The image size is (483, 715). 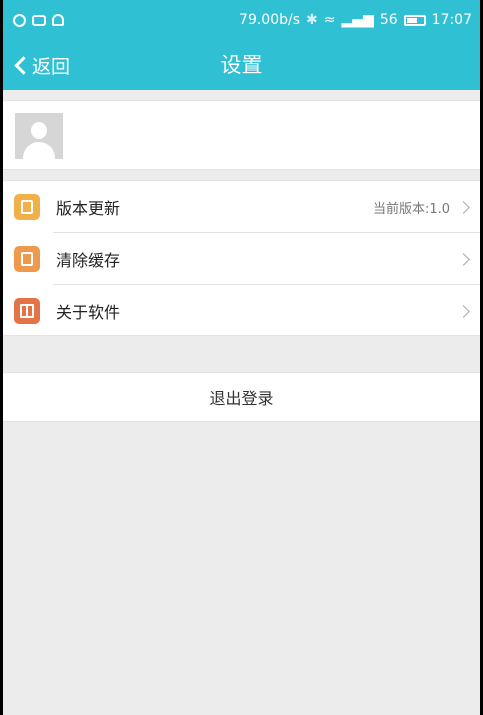 What do you see at coordinates (39, 150) in the screenshot?
I see `avatar-body-shape` at bounding box center [39, 150].